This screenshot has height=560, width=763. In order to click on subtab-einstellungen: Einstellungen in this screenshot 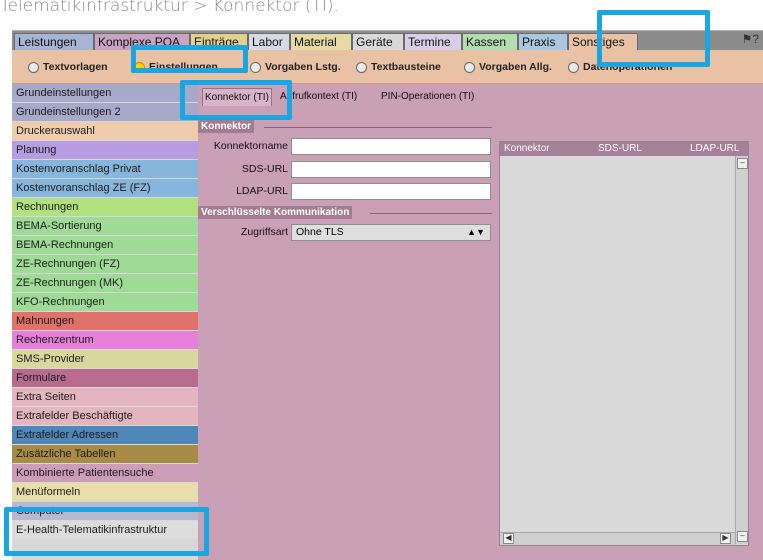, I will do `click(176, 67)`.